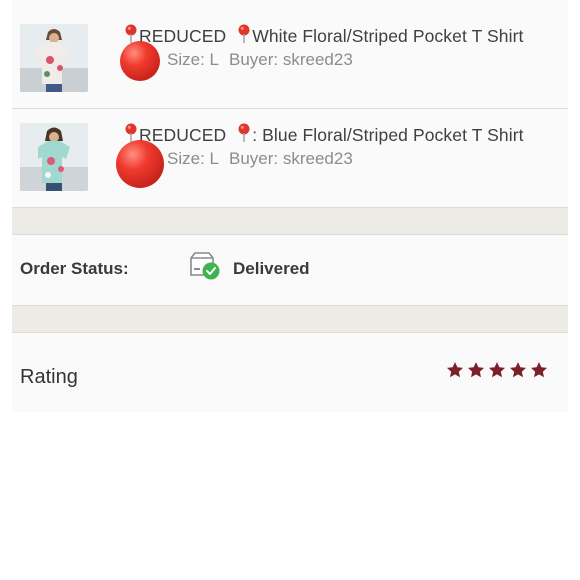 Image resolution: width=580 pixels, height=580 pixels. I want to click on product-name: : Blue Floral/Striped Pocket T Shirt, so click(388, 135).